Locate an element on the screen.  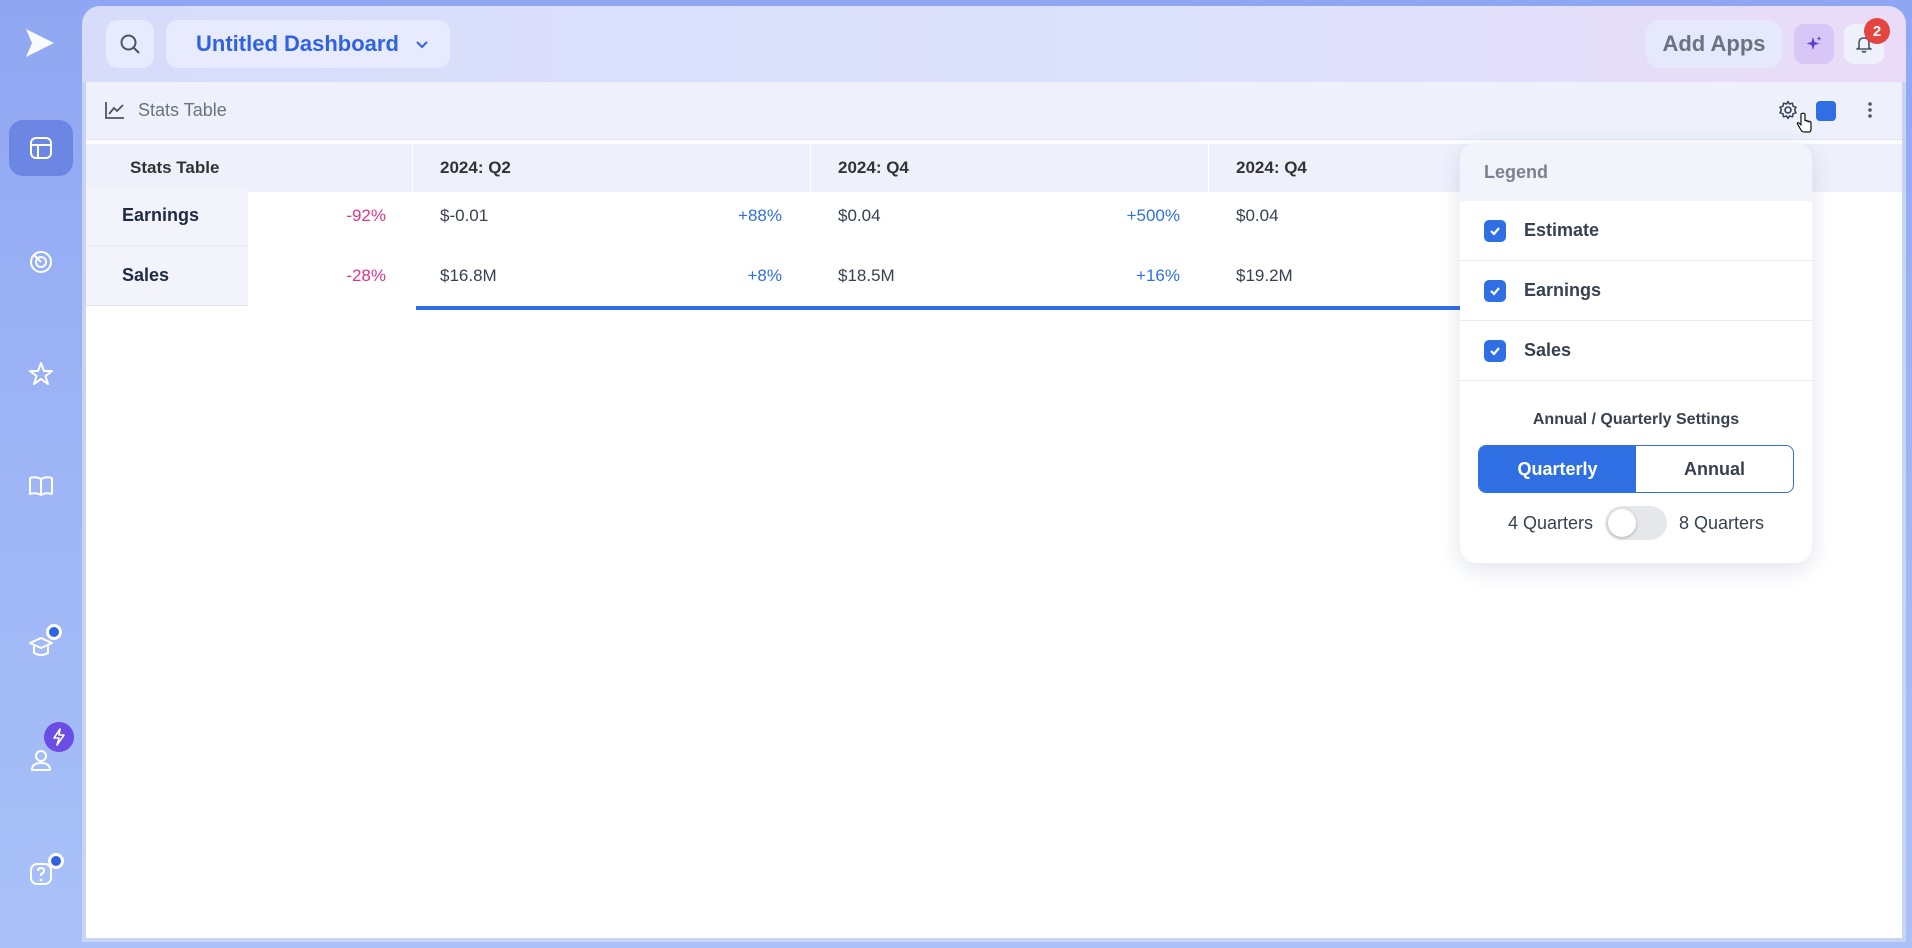
change-cell: +500% is located at coordinates (1153, 215).